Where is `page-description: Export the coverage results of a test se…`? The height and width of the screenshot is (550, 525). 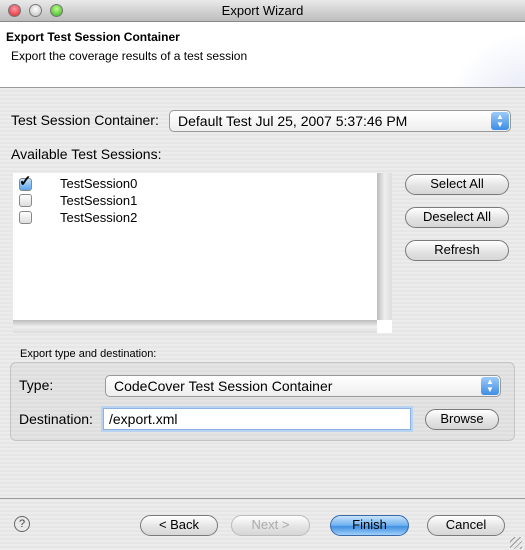 page-description: Export the coverage results of a test se… is located at coordinates (129, 56).